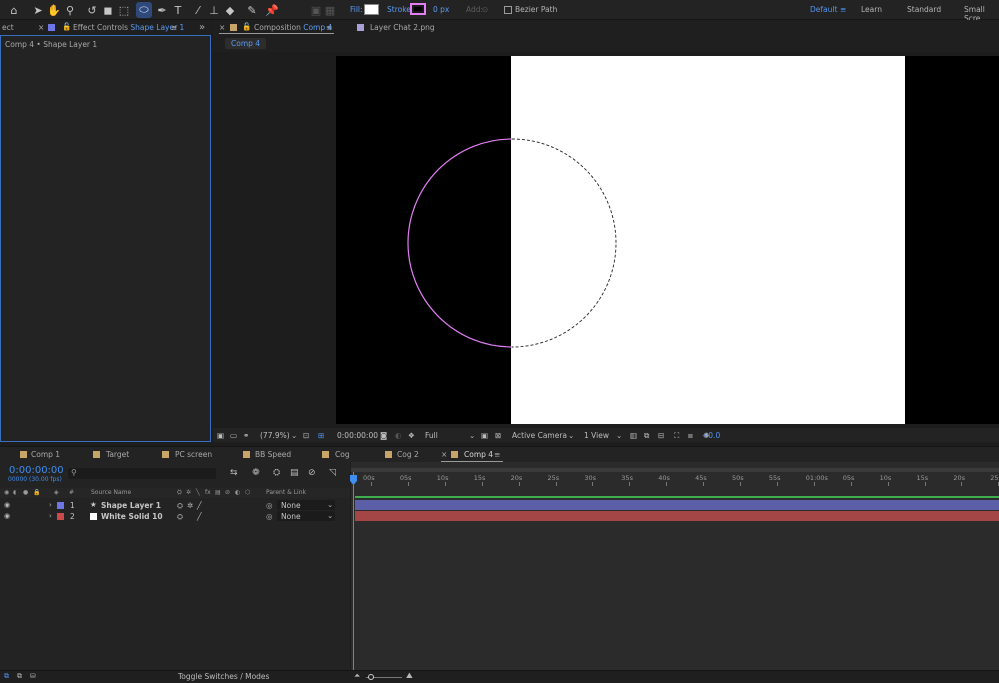 This screenshot has width=999, height=683. Describe the element at coordinates (92, 10) in the screenshot. I see `rotation-tool-icon: ↺` at that location.